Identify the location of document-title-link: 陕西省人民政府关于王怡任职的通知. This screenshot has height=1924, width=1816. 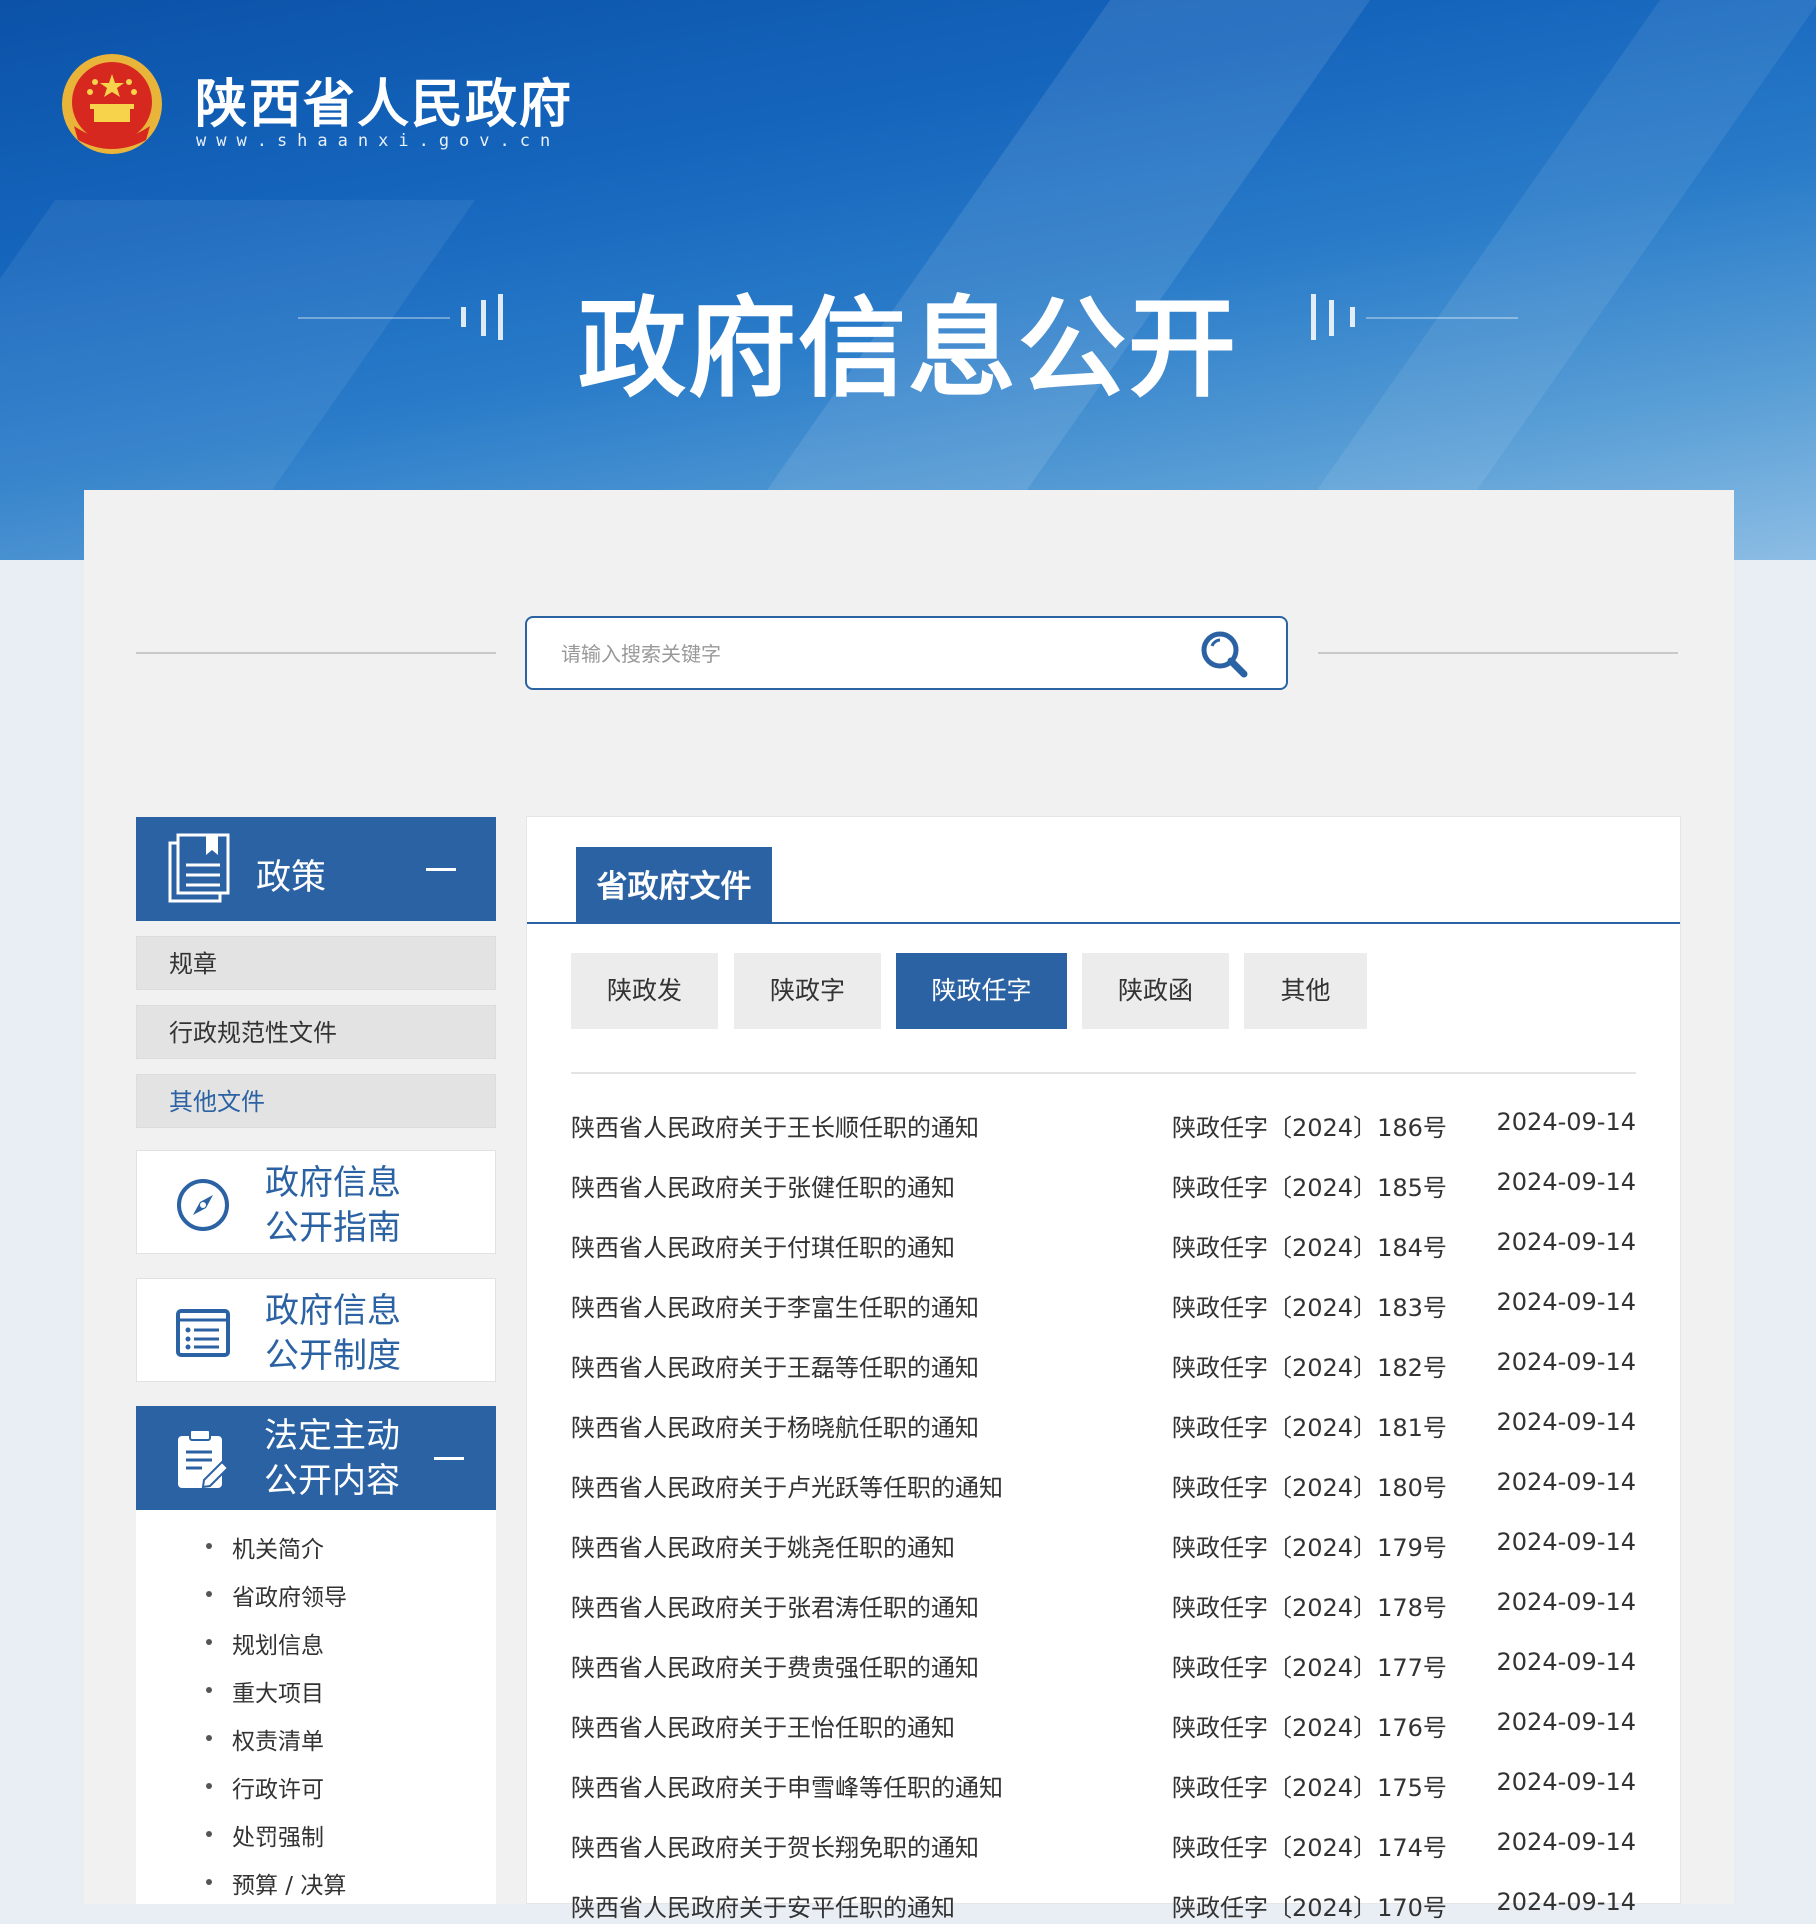
(763, 1725).